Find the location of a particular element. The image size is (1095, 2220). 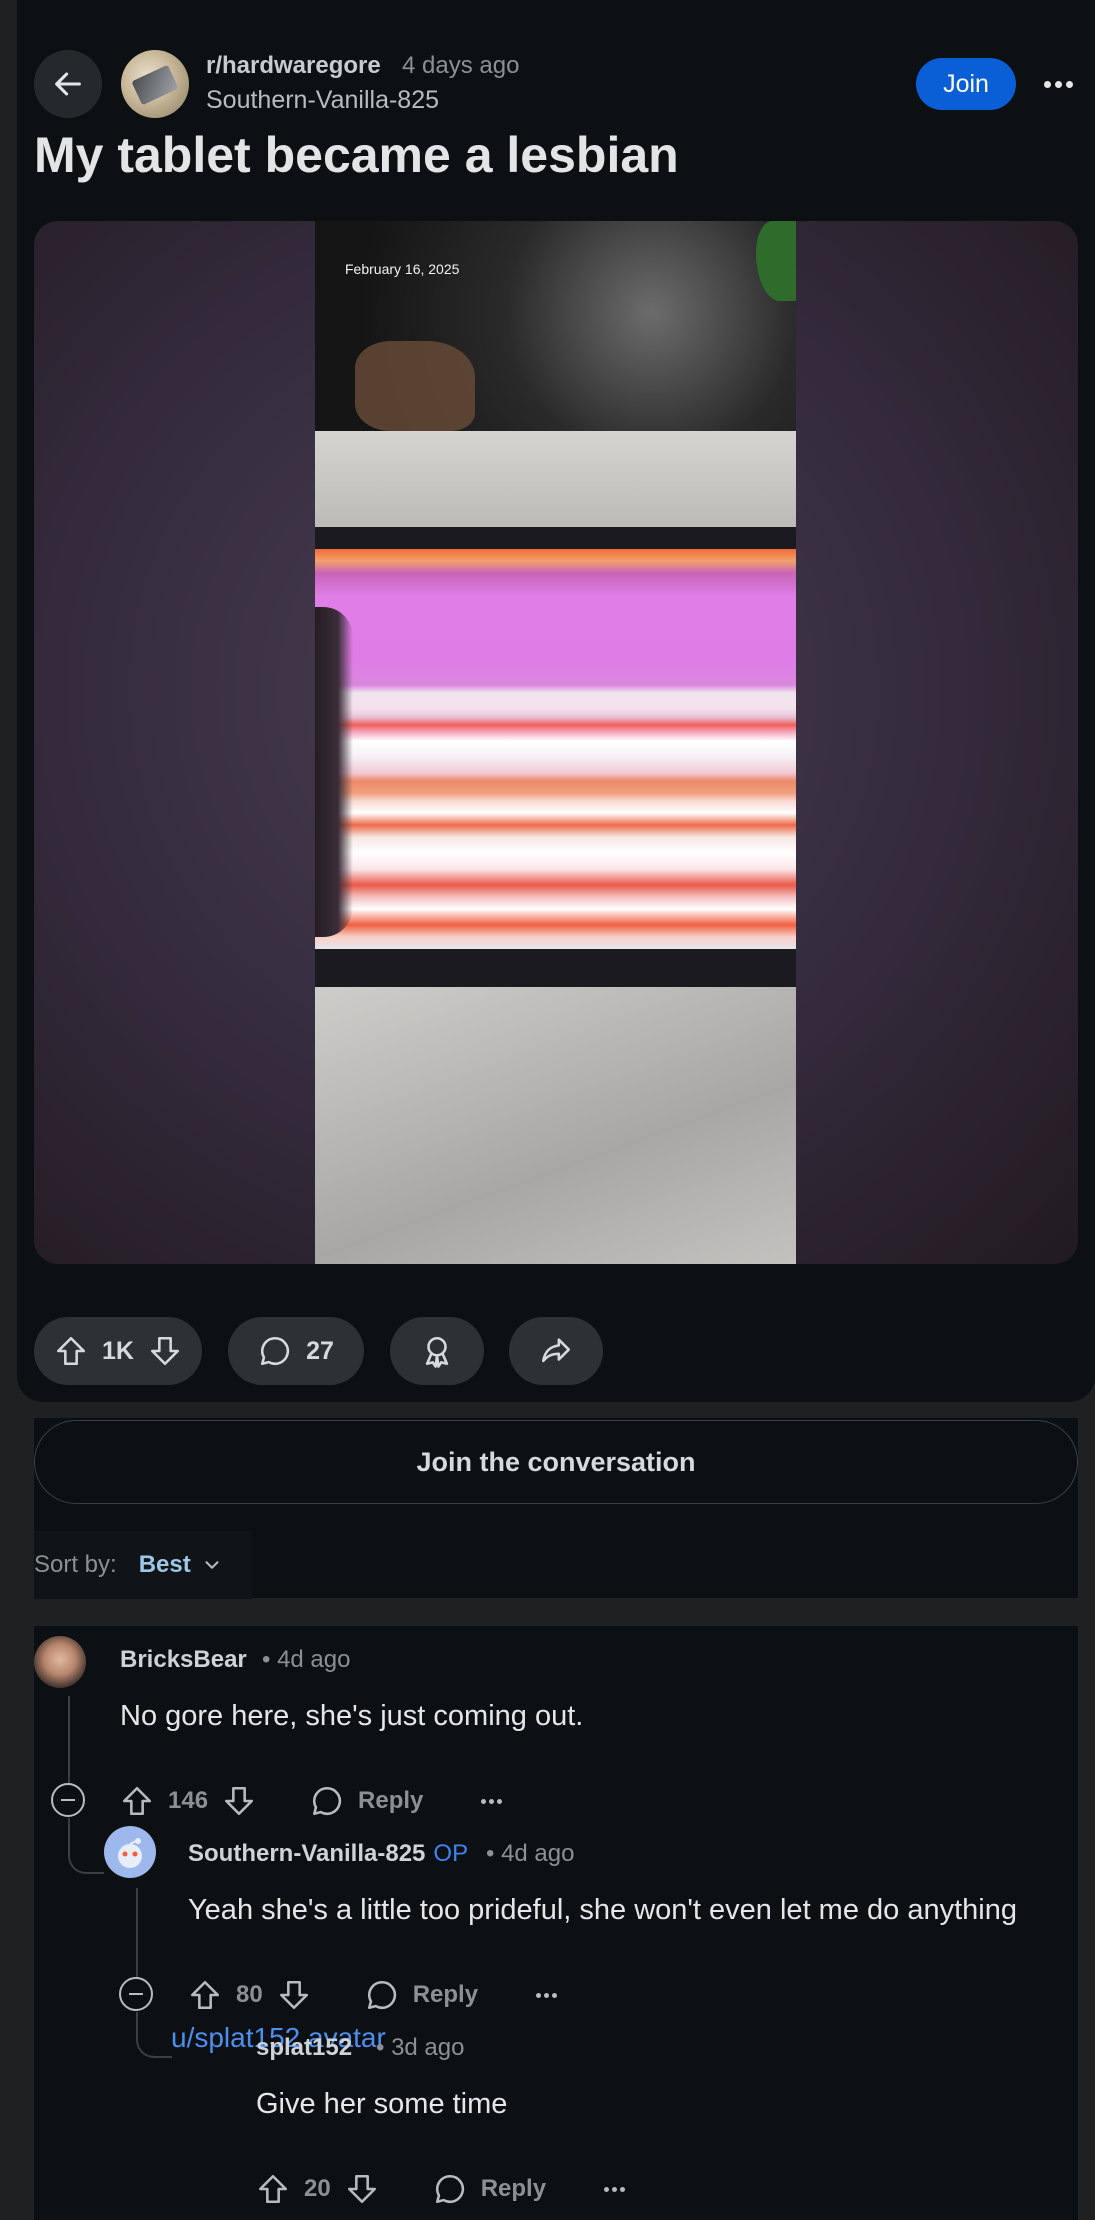

join-button: Join is located at coordinates (966, 84).